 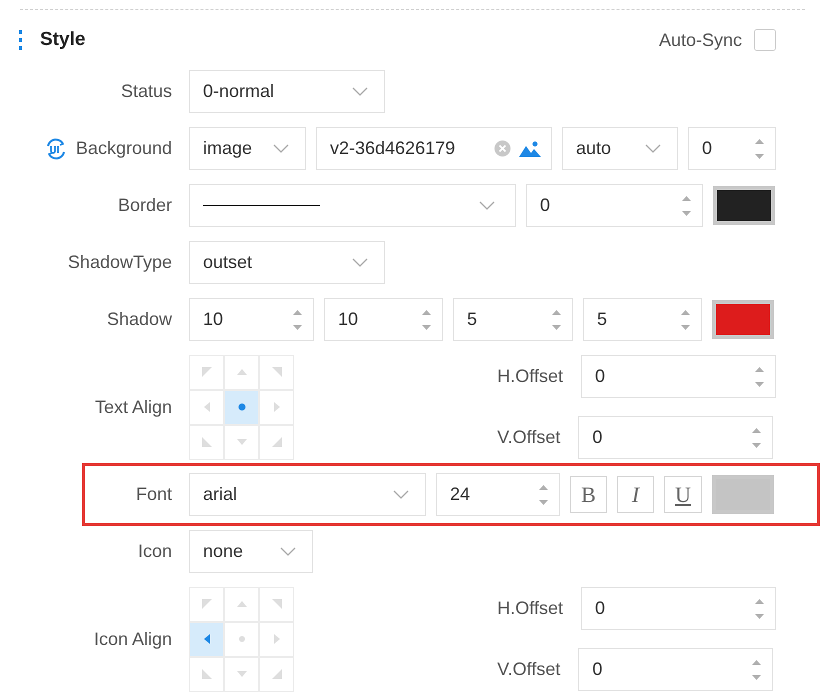 I want to click on field-label: Background, so click(x=124, y=148).